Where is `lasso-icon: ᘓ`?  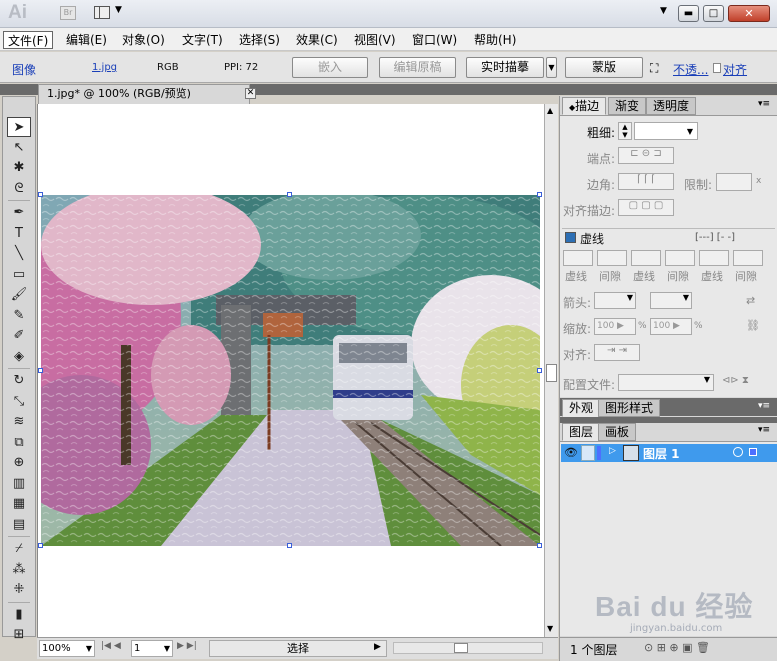
lasso-icon: ᘓ is located at coordinates (19, 189).